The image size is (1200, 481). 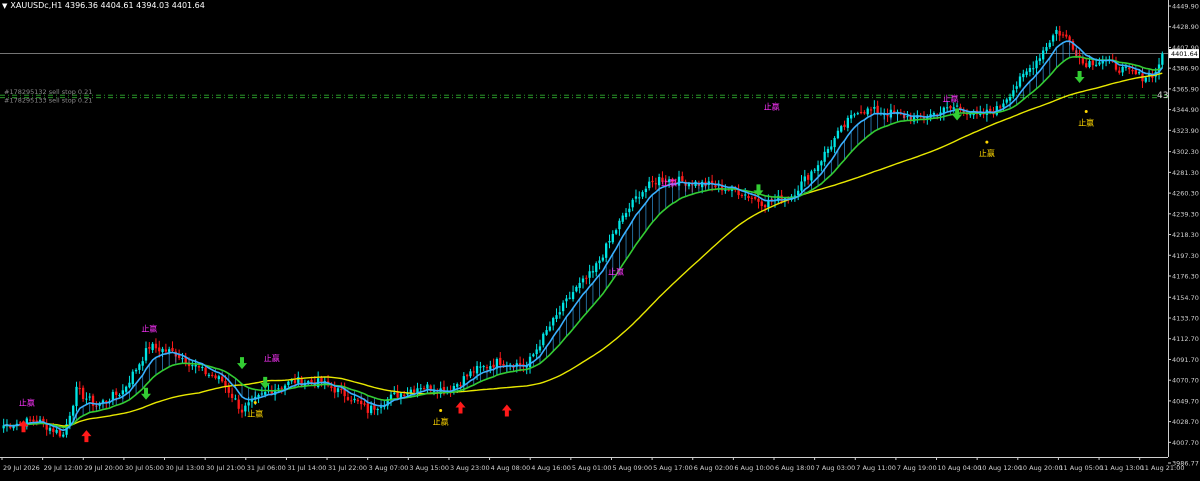 I want to click on time-tick-label: 3 Aug 15:00, so click(x=429, y=468).